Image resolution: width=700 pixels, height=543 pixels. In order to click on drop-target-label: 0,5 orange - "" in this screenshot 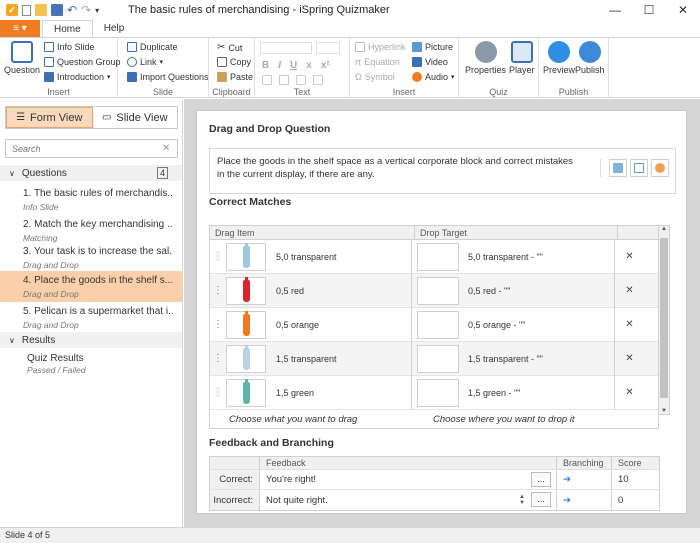, I will do `click(492, 325)`.